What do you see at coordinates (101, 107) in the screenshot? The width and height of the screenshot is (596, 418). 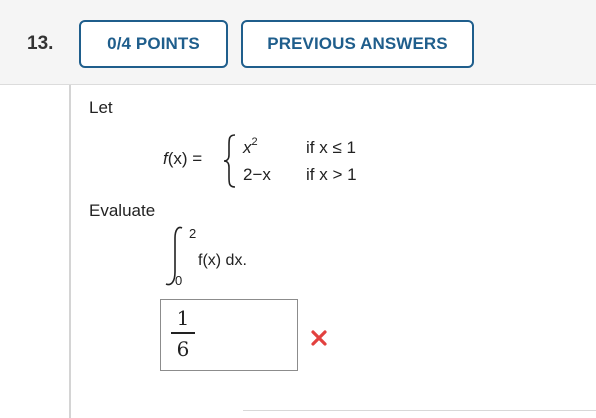 I see `let-label: Let` at bounding box center [101, 107].